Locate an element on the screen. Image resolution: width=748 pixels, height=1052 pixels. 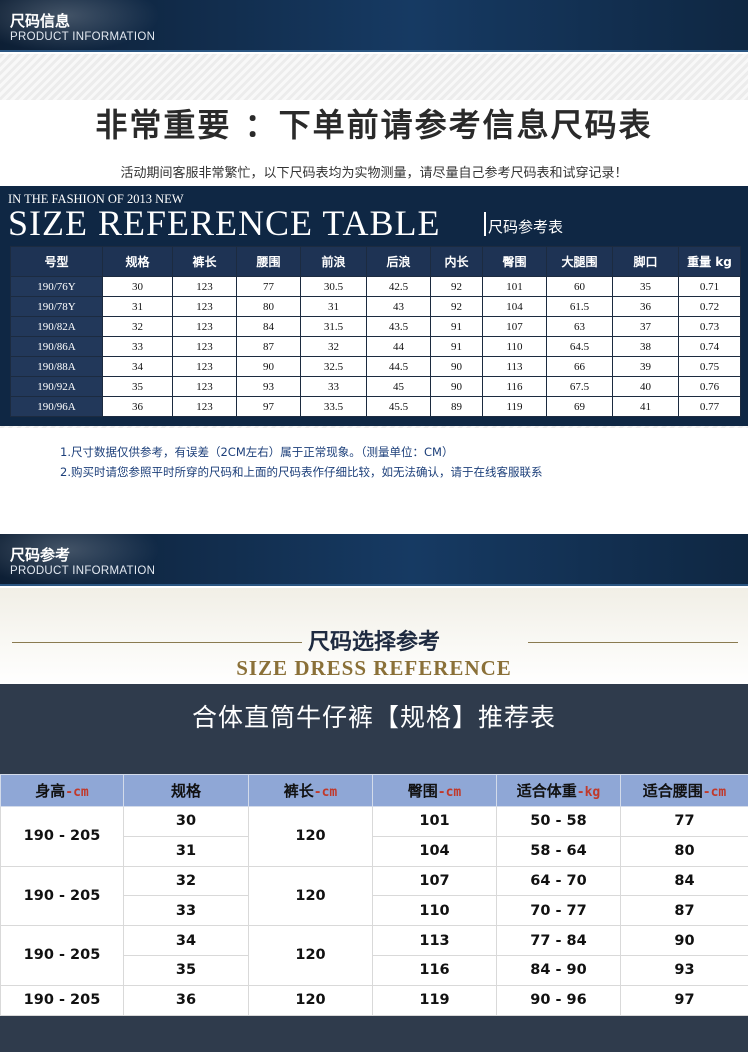
waist-cell: 90 is located at coordinates (684, 940).